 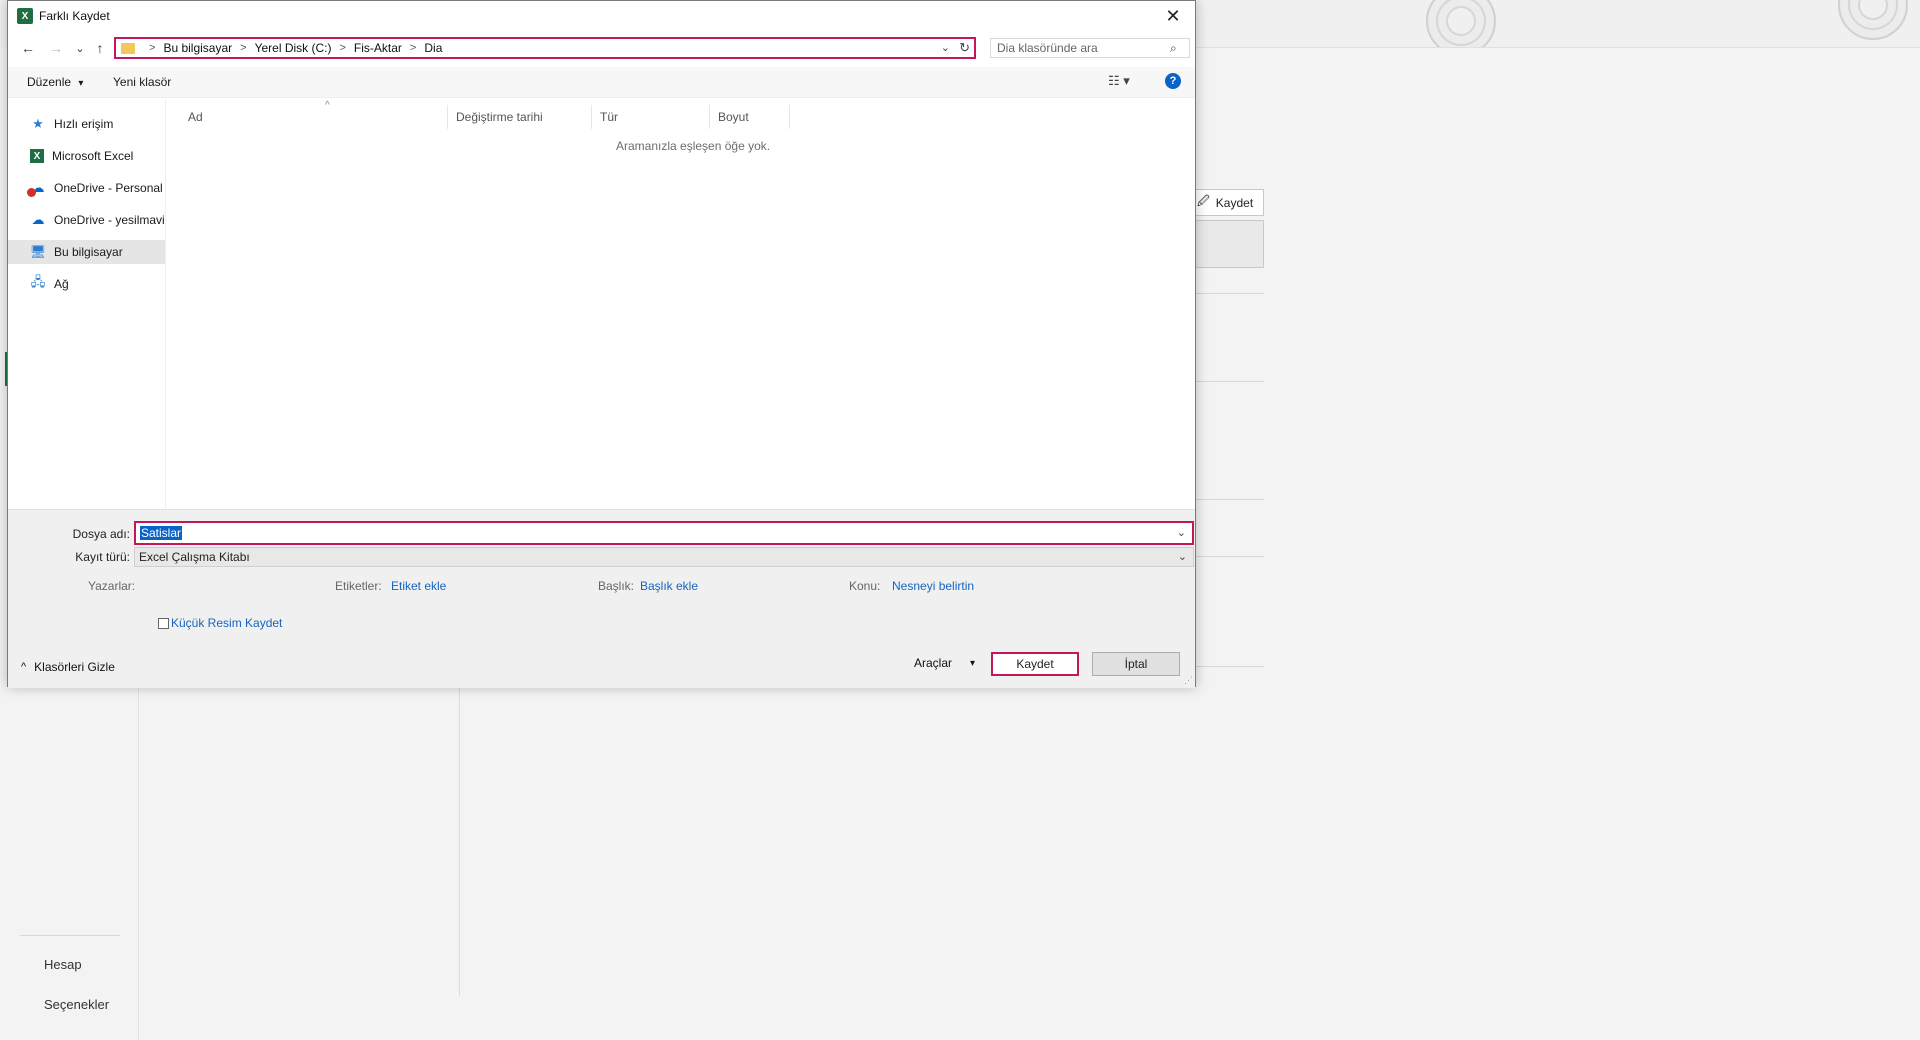 What do you see at coordinates (1182, 557) in the screenshot?
I see `filetype-dropdown-icon: ⌄` at bounding box center [1182, 557].